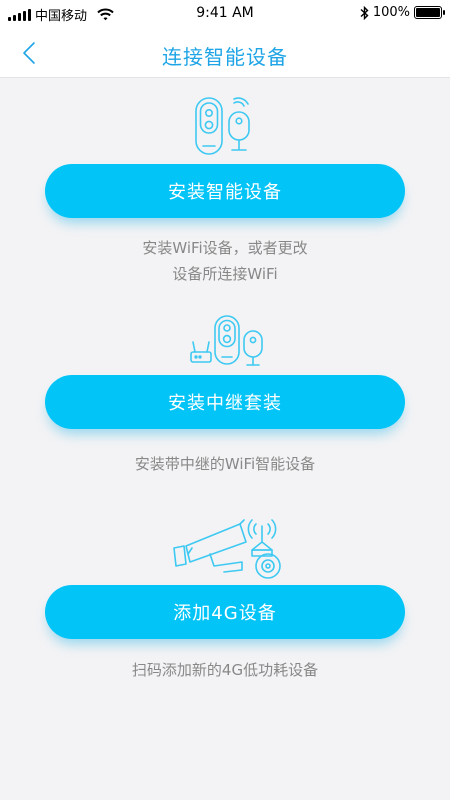  What do you see at coordinates (226, 340) in the screenshot?
I see `repeater-kit-icon` at bounding box center [226, 340].